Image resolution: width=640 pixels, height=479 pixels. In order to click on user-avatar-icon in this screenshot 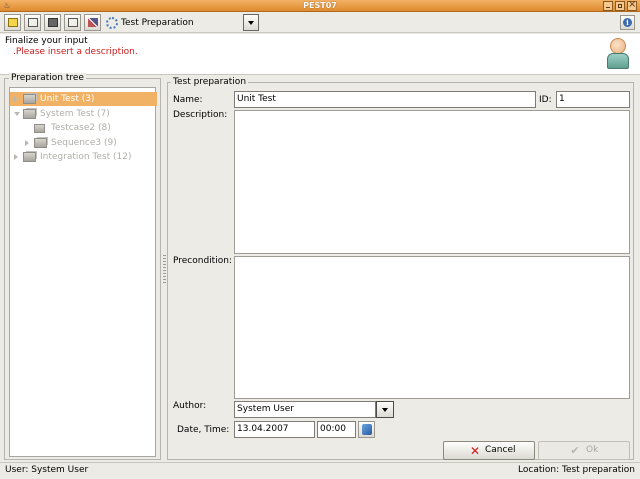, I will do `click(618, 54)`.